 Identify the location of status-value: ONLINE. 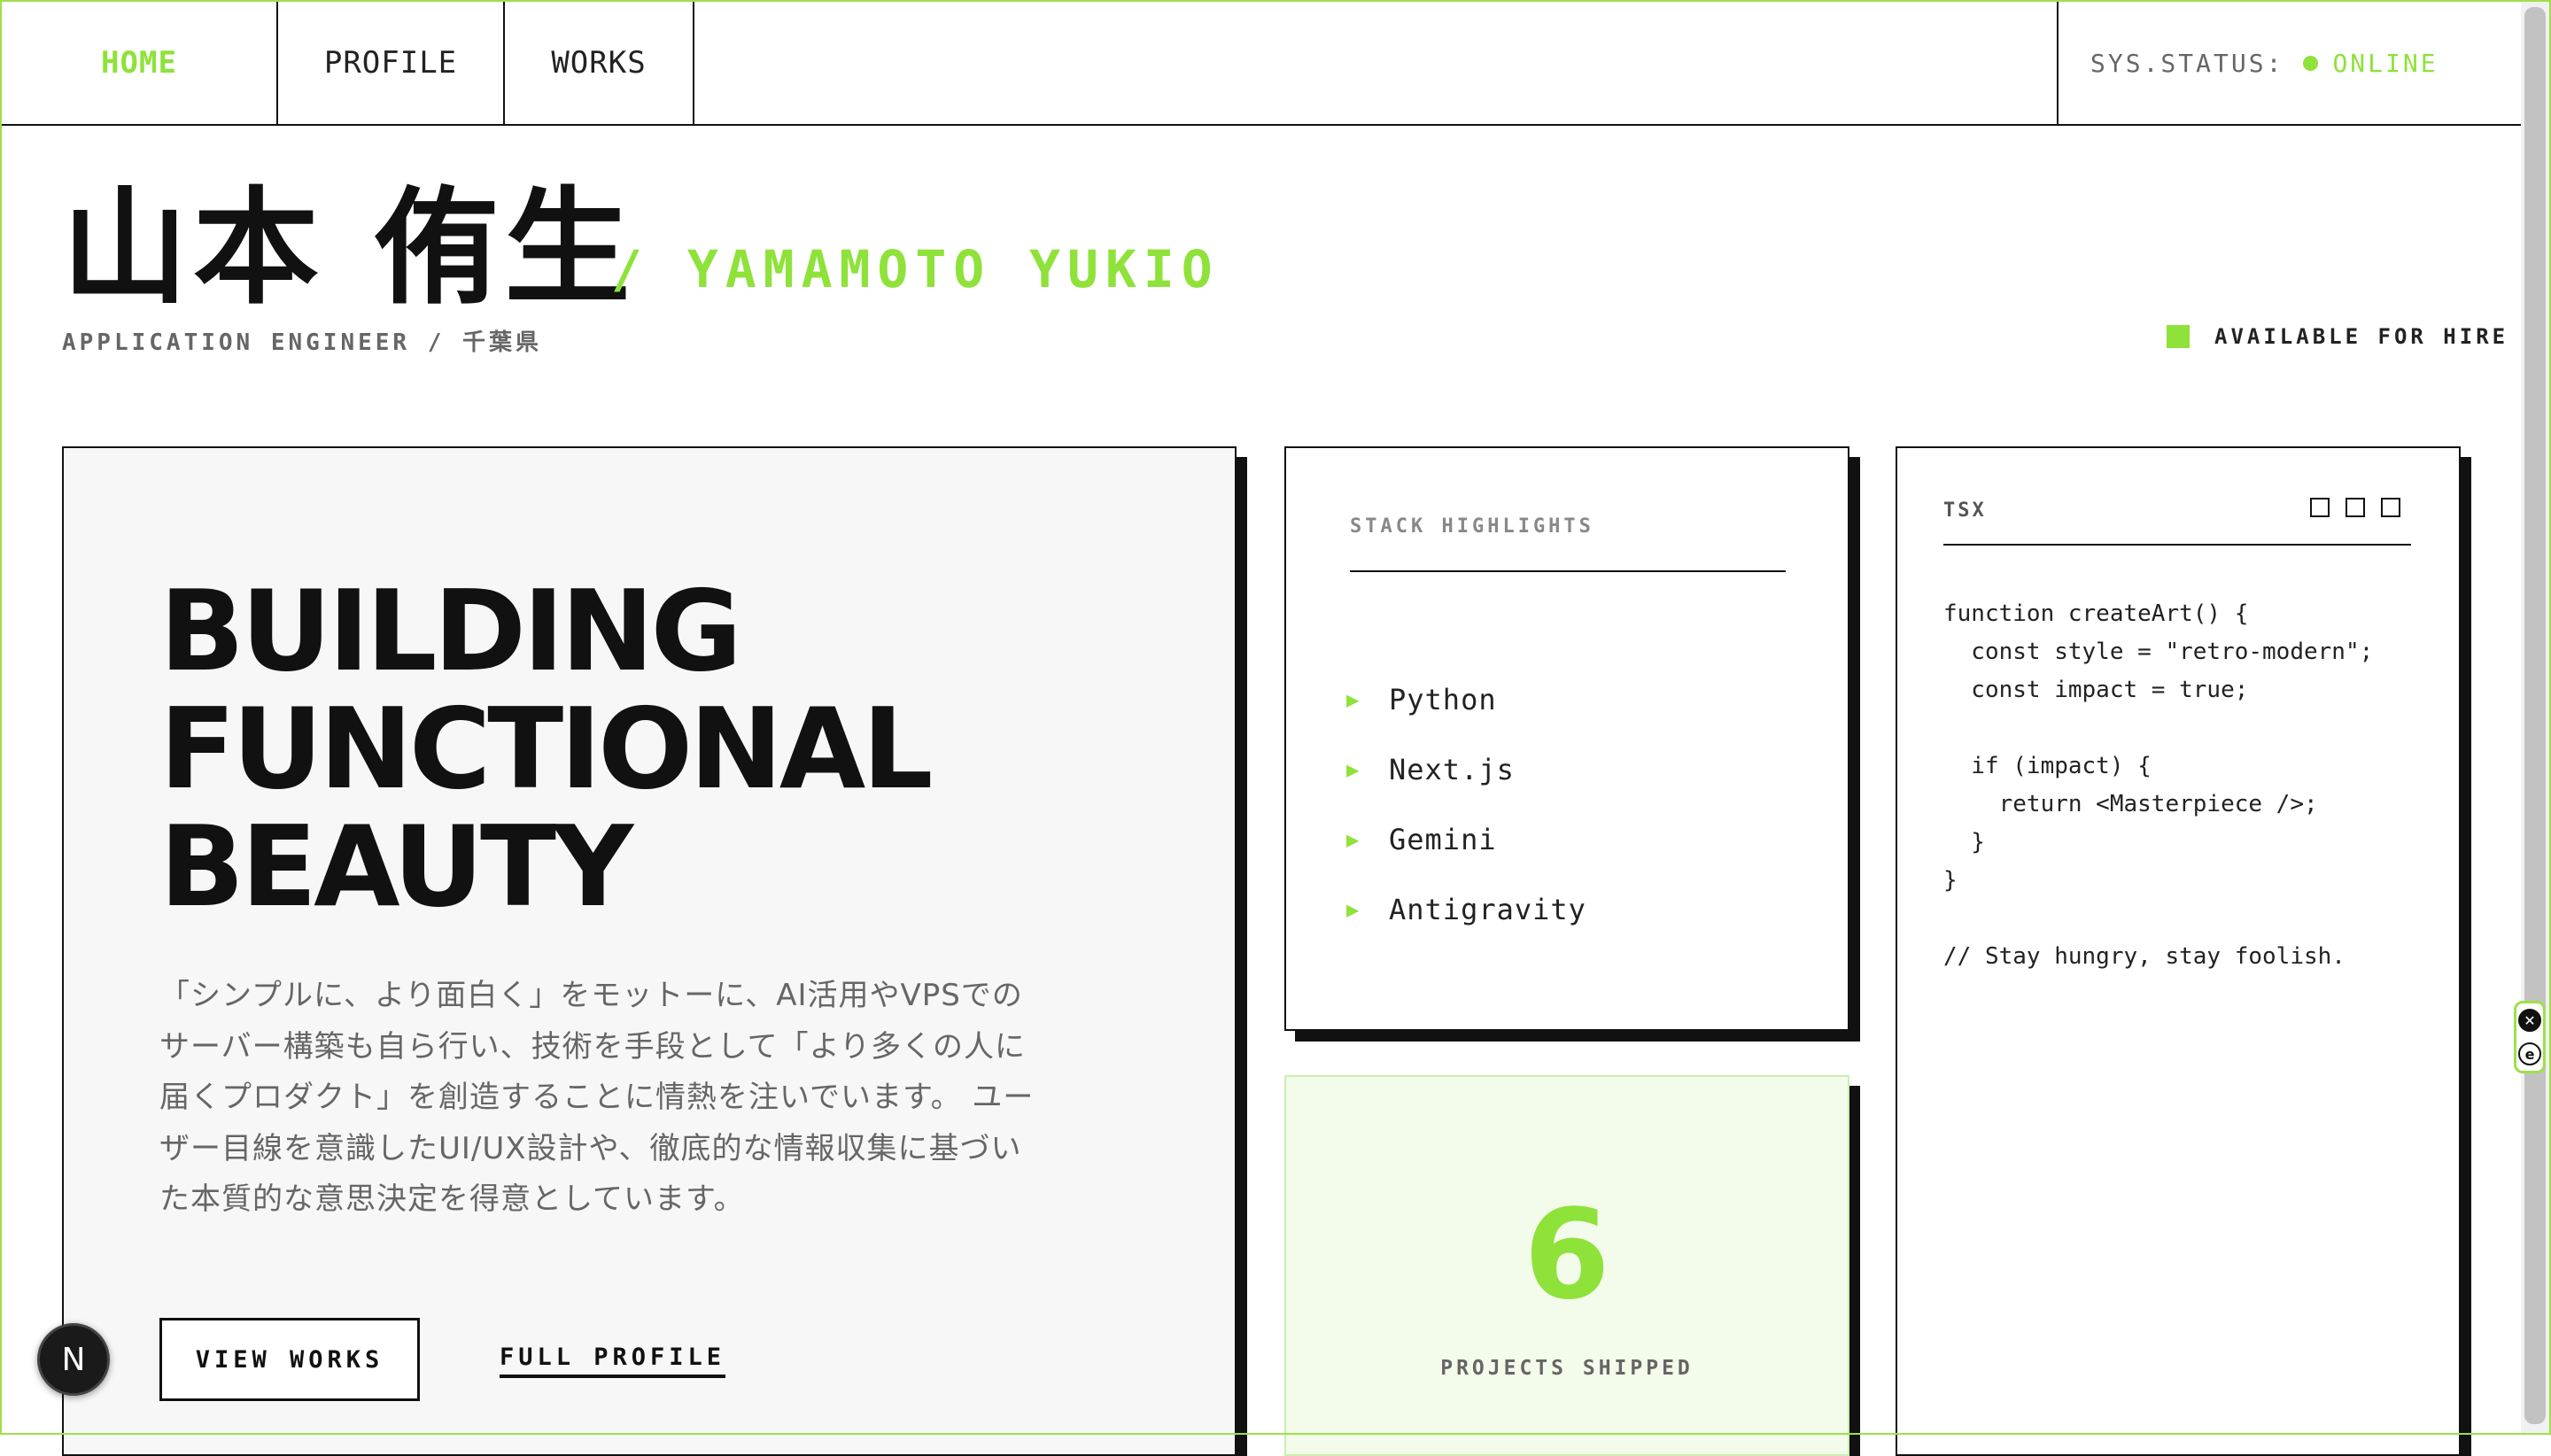
(2385, 63).